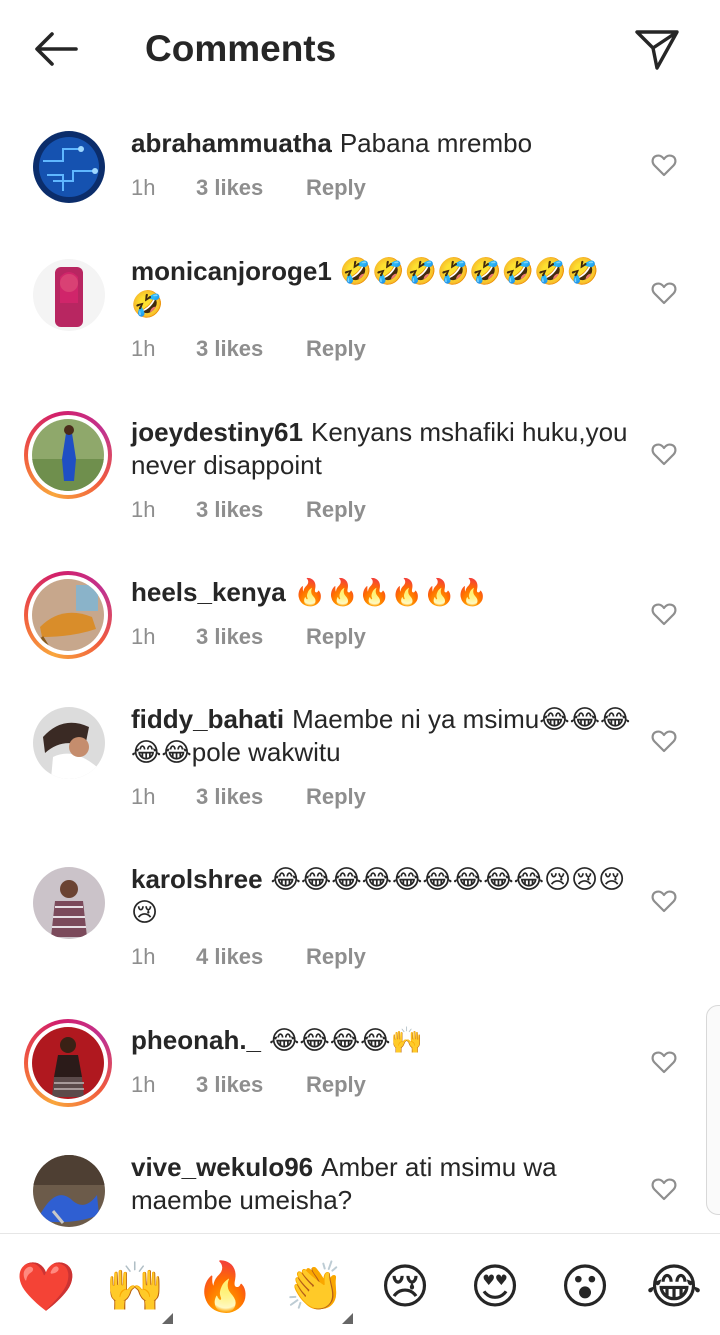 Image resolution: width=720 pixels, height=1335 pixels. Describe the element at coordinates (207, 719) in the screenshot. I see `comment-username: fiddy_bahati` at that location.